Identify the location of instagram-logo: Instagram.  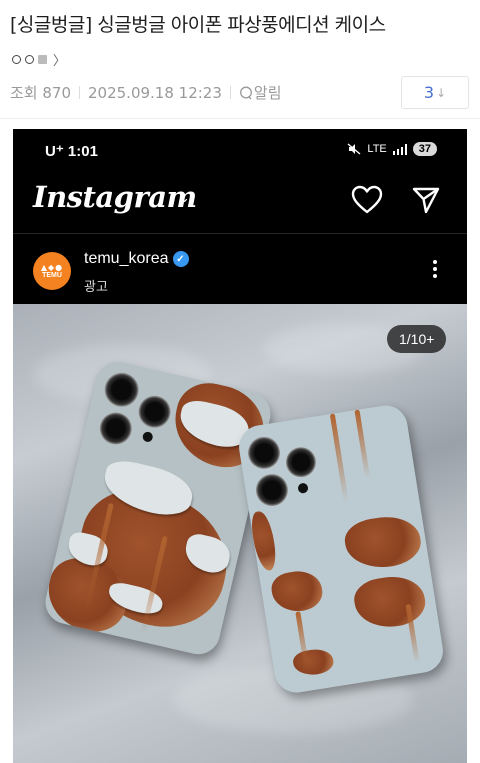
(115, 197).